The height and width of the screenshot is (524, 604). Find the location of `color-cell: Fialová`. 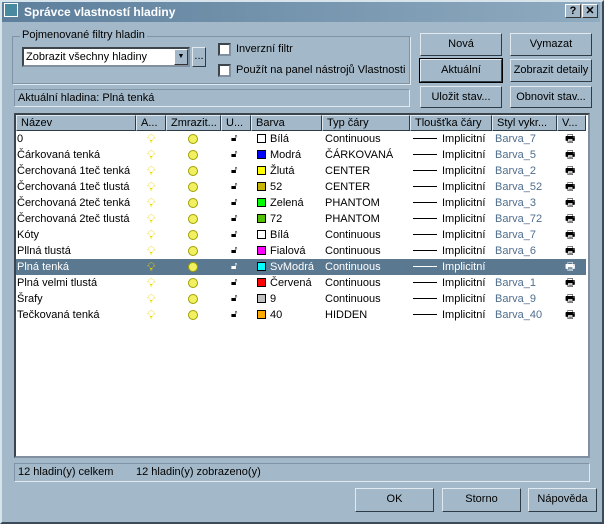

color-cell: Fialová is located at coordinates (281, 251).